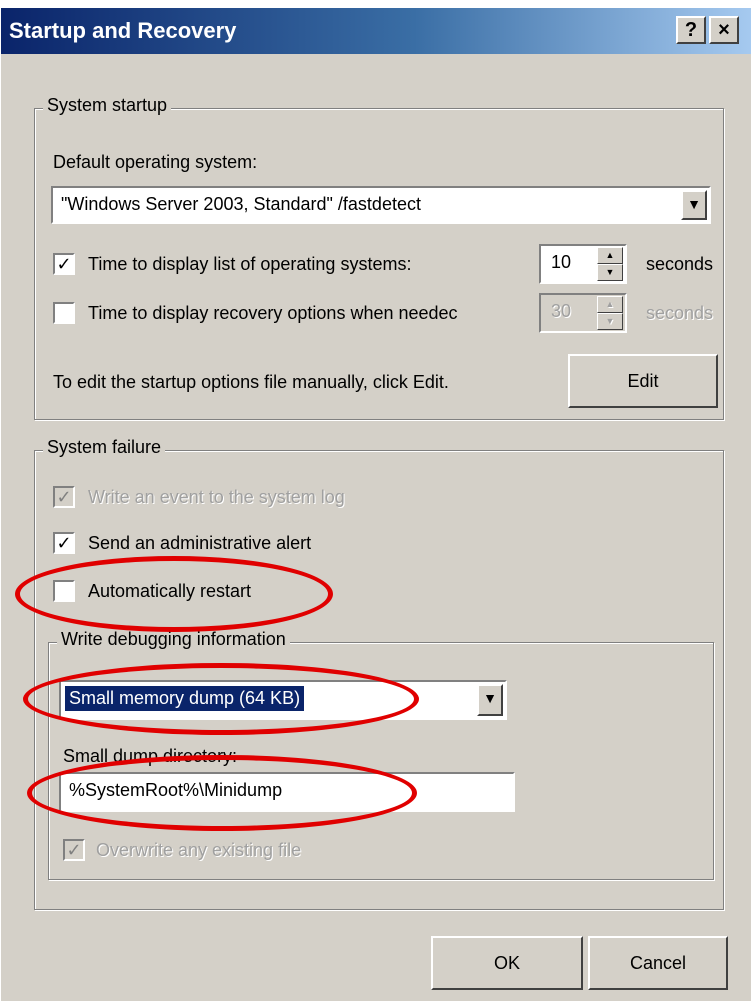 The width and height of the screenshot is (751, 1001). I want to click on write-event-checkbox: ✓, so click(64, 497).